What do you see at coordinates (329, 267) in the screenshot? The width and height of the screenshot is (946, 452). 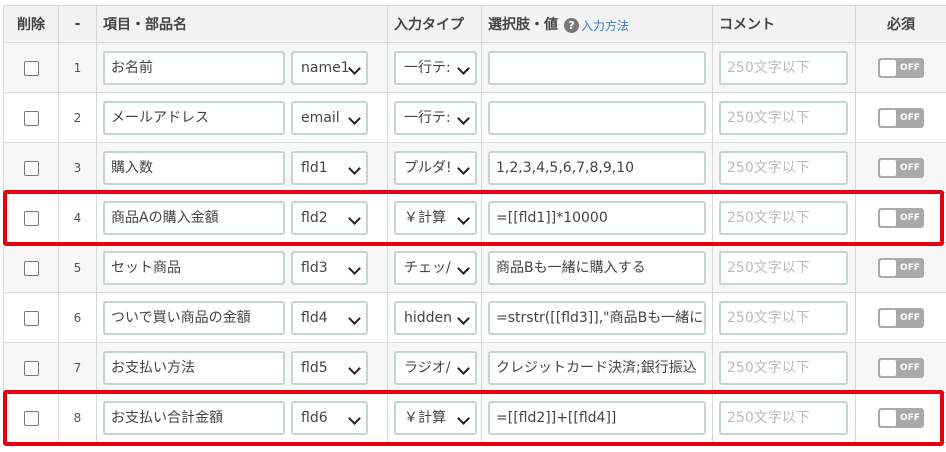 I see `field-id-select: fld3` at bounding box center [329, 267].